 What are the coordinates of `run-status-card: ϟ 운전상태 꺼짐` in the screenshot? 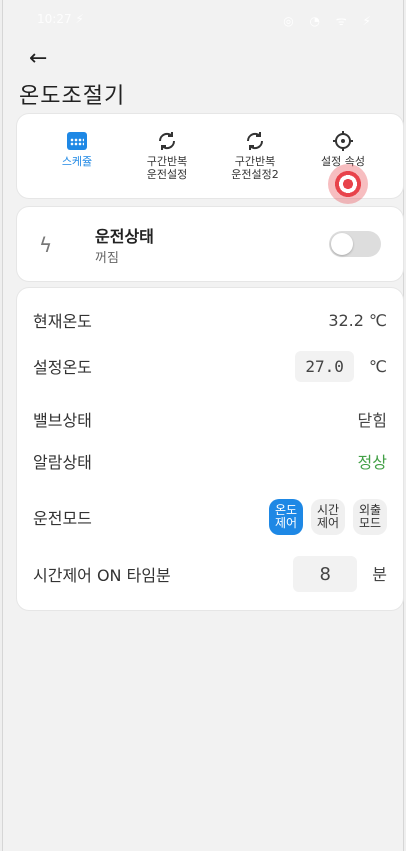 It's located at (210, 244).